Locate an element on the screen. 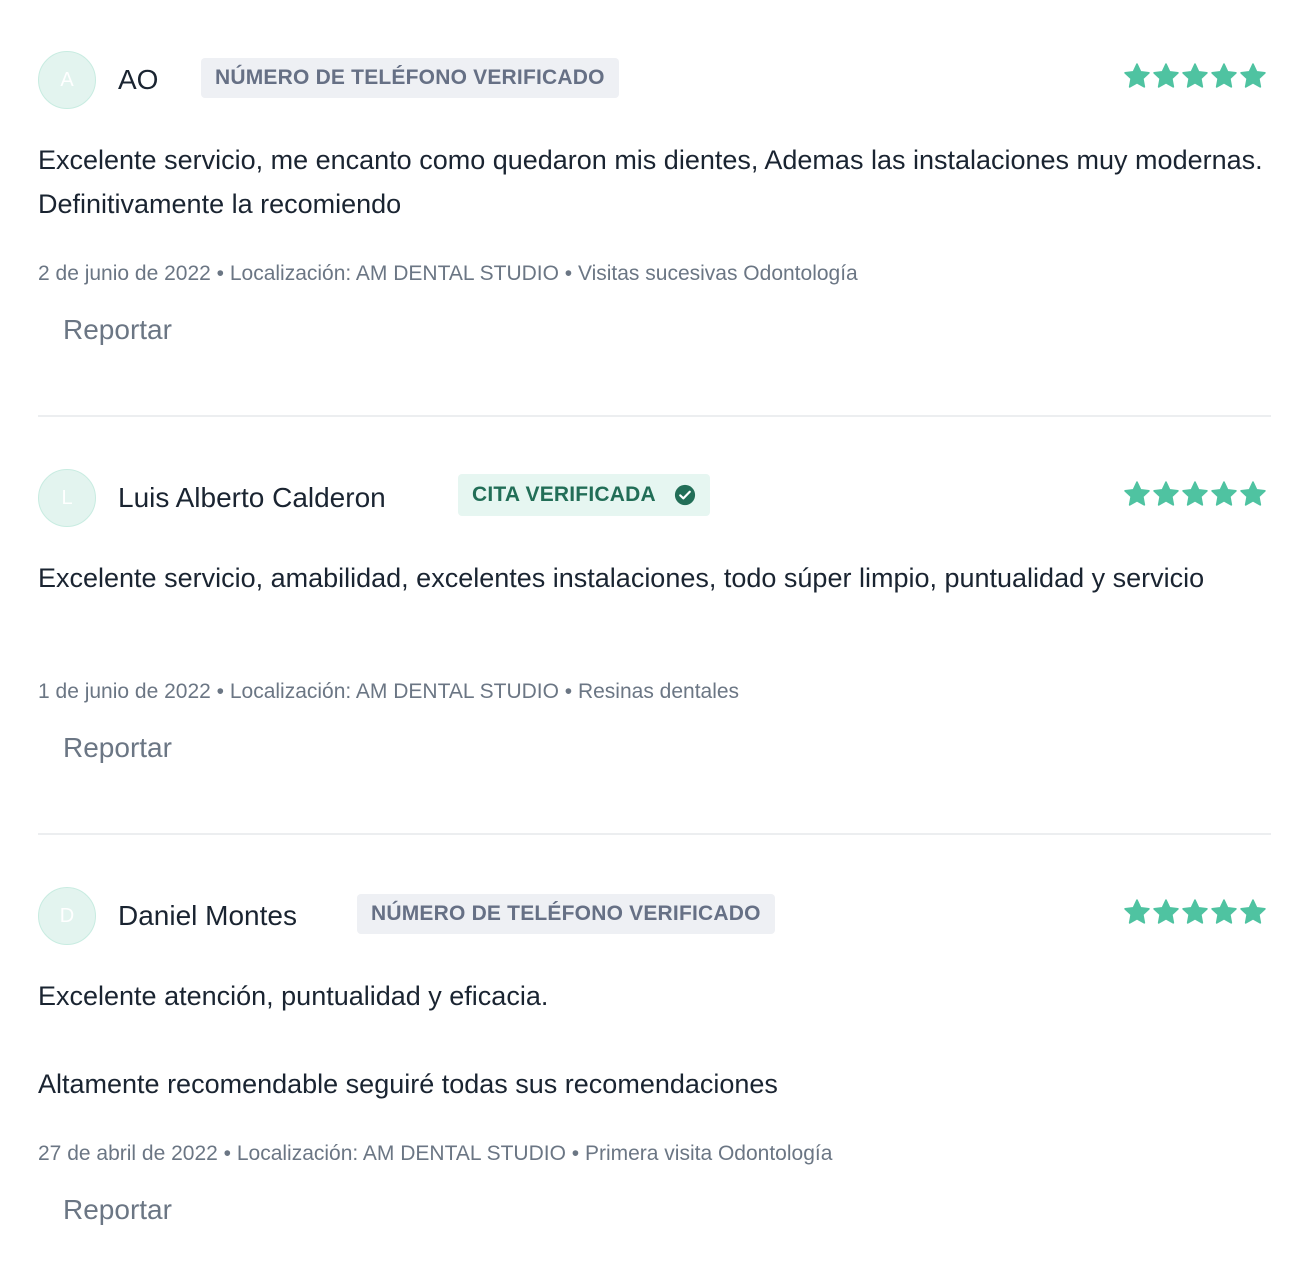 The height and width of the screenshot is (1287, 1311). reviewer-name: Daniel Montes is located at coordinates (207, 915).